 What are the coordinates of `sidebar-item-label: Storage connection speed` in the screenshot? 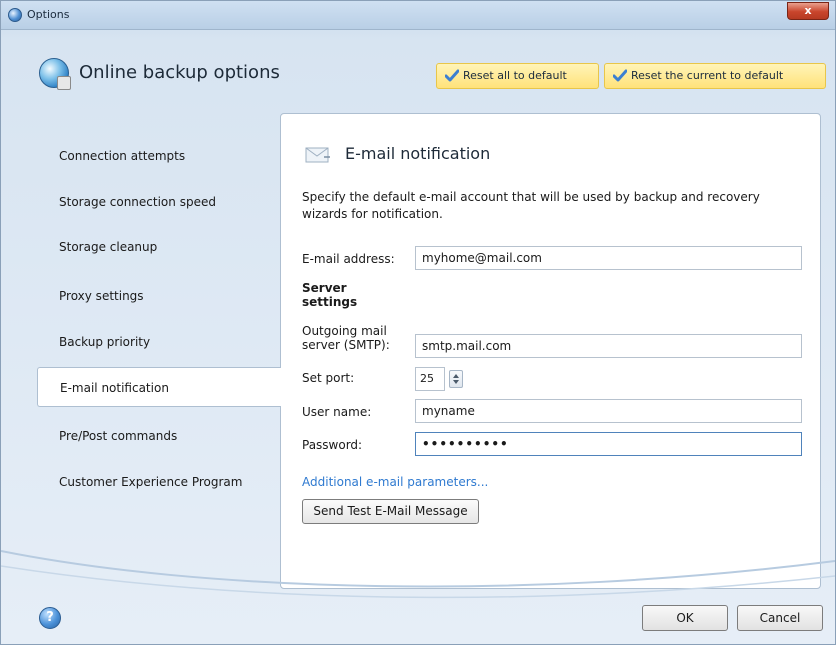 It's located at (137, 202).